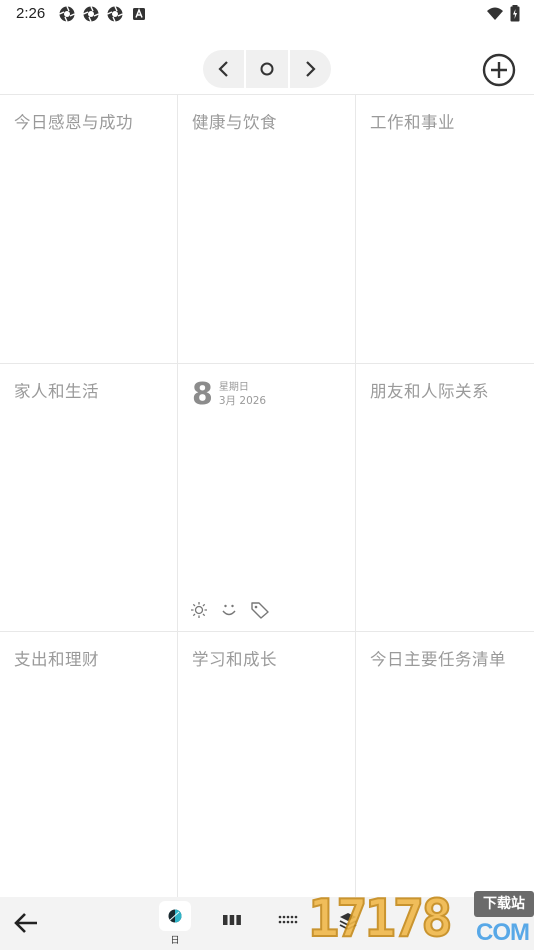  I want to click on grid-cell-friends: 朋友和人际关系, so click(445, 498).